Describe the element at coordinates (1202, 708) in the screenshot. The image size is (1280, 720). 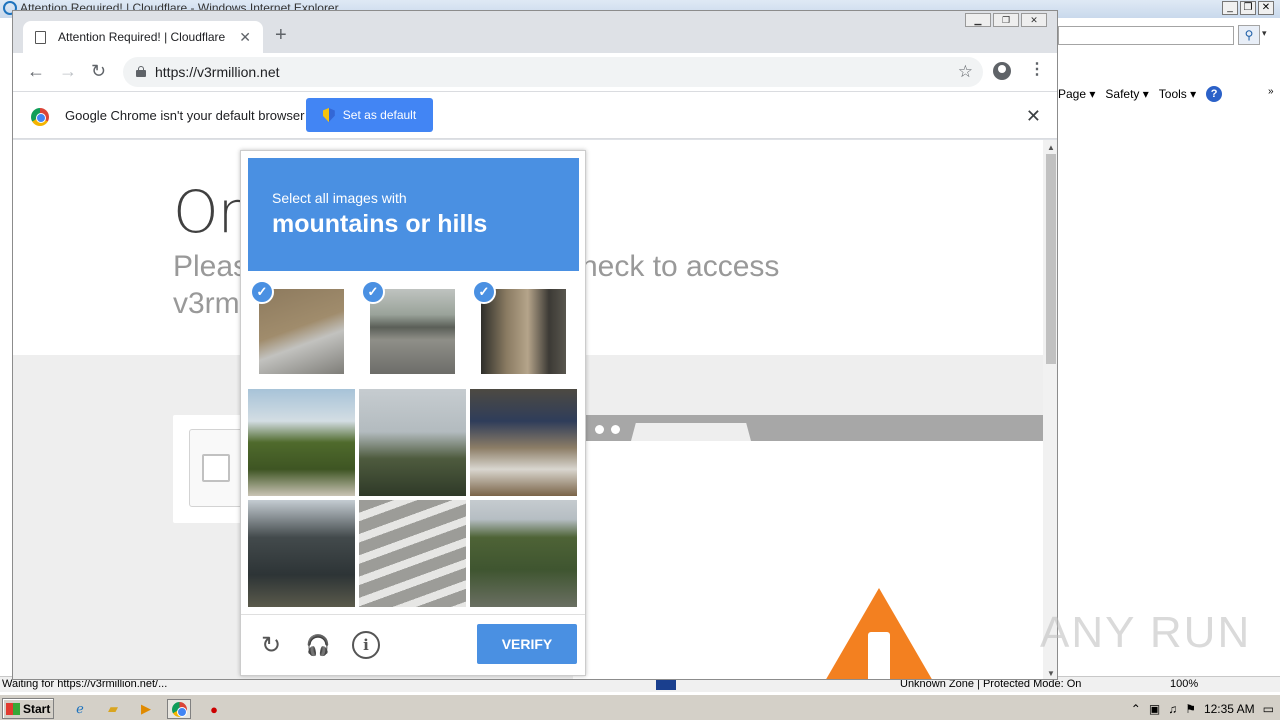
I see `system-tray: ⌃ ▣ ♫ ⚑ 12:35 AM ▭` at that location.